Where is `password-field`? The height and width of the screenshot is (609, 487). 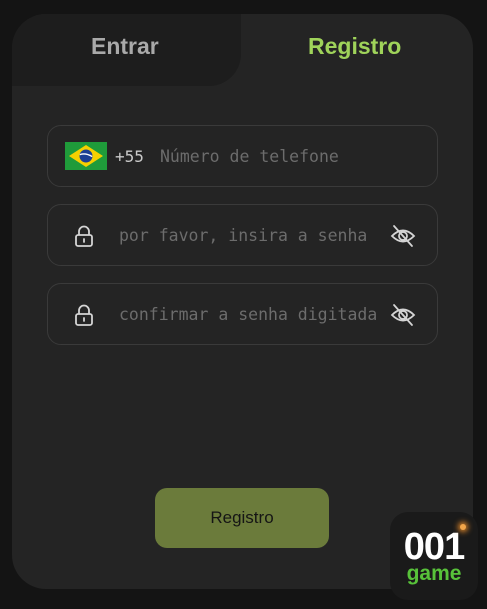
password-field is located at coordinates (242, 235).